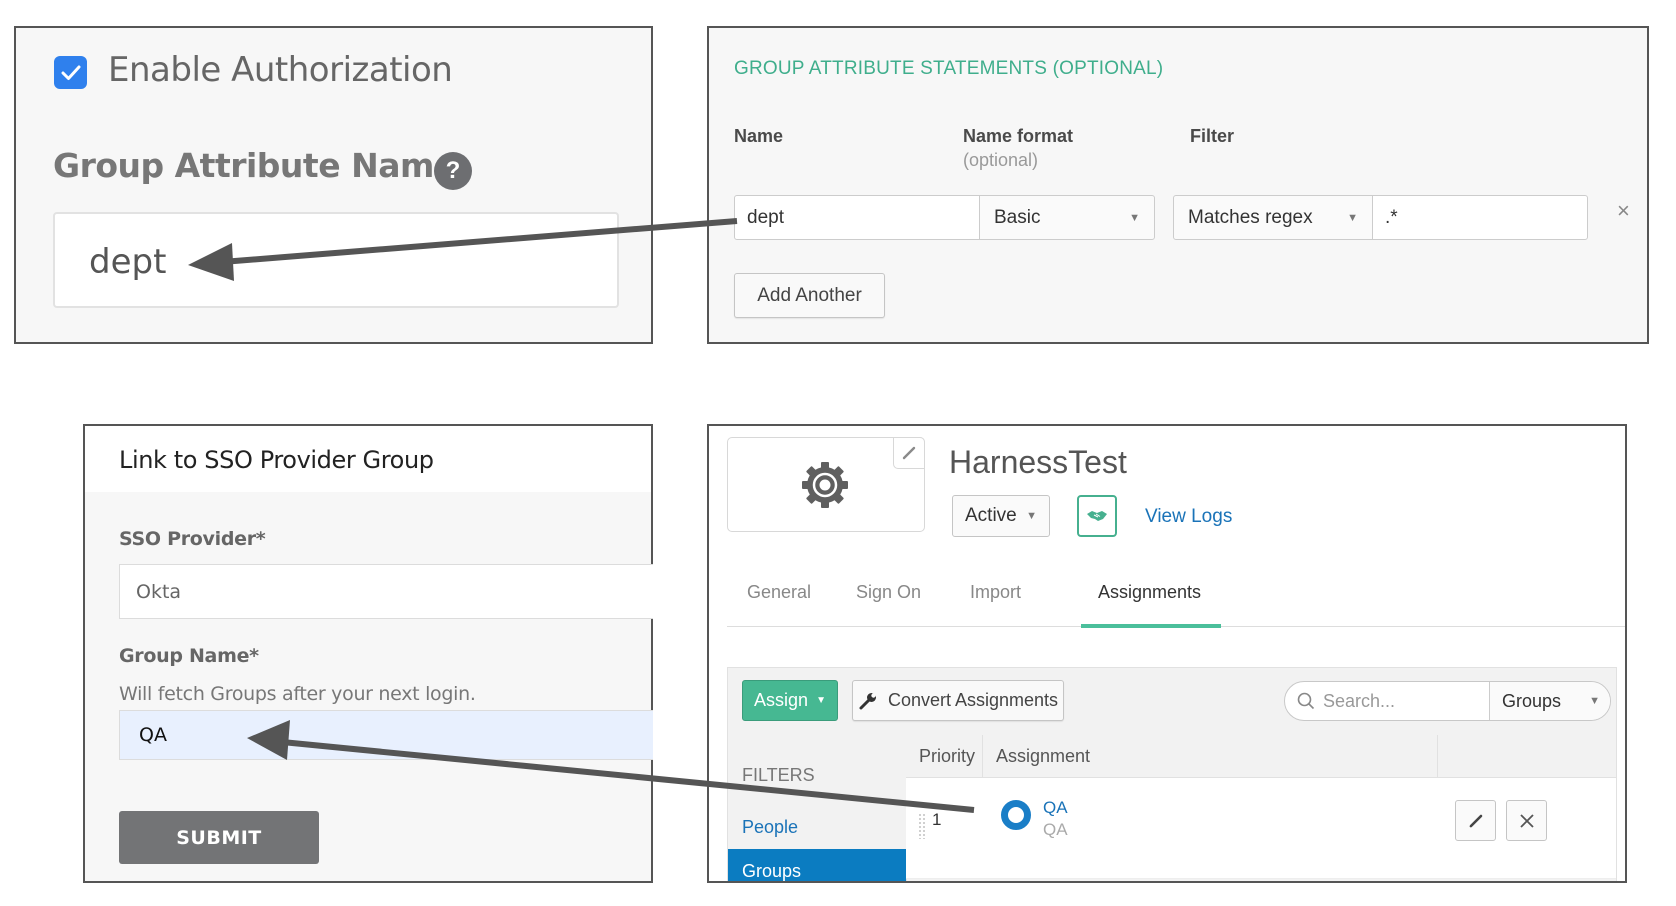 The width and height of the screenshot is (1676, 906). What do you see at coordinates (1188, 517) in the screenshot?
I see `view-logs-link: View Logs` at bounding box center [1188, 517].